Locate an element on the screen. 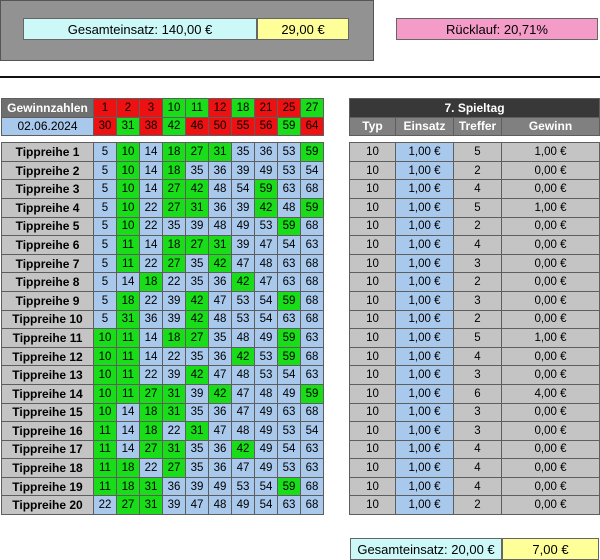  spacer-cell is located at coordinates (475, 139).